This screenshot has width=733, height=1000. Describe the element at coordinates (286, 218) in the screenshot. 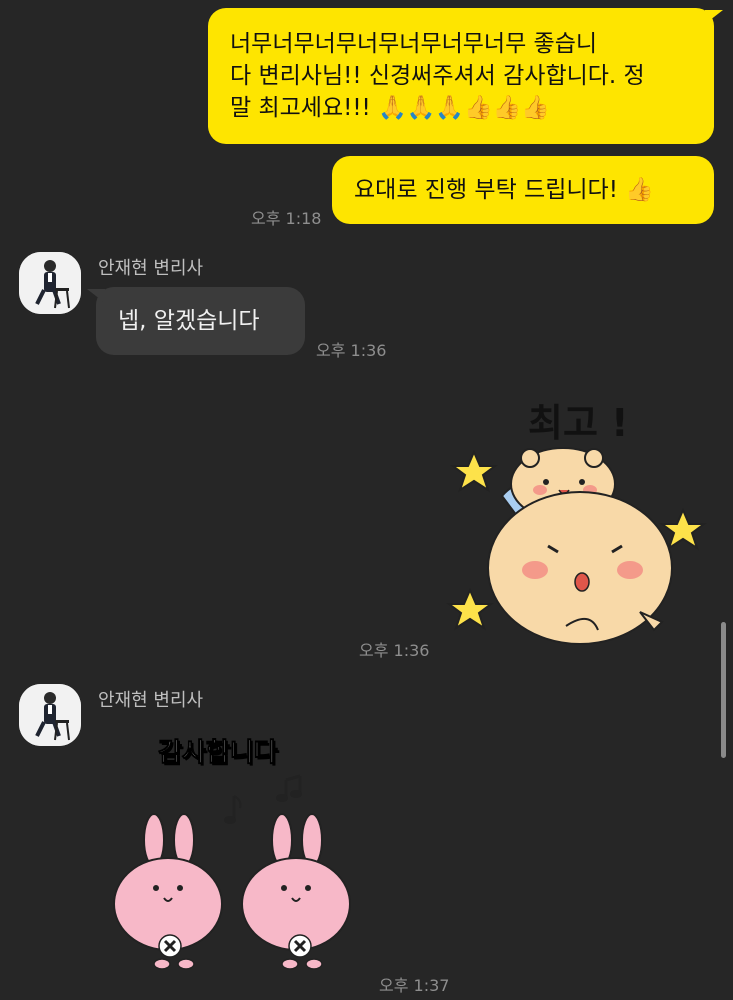

I see `message-timestamp: 오후 1:18` at that location.